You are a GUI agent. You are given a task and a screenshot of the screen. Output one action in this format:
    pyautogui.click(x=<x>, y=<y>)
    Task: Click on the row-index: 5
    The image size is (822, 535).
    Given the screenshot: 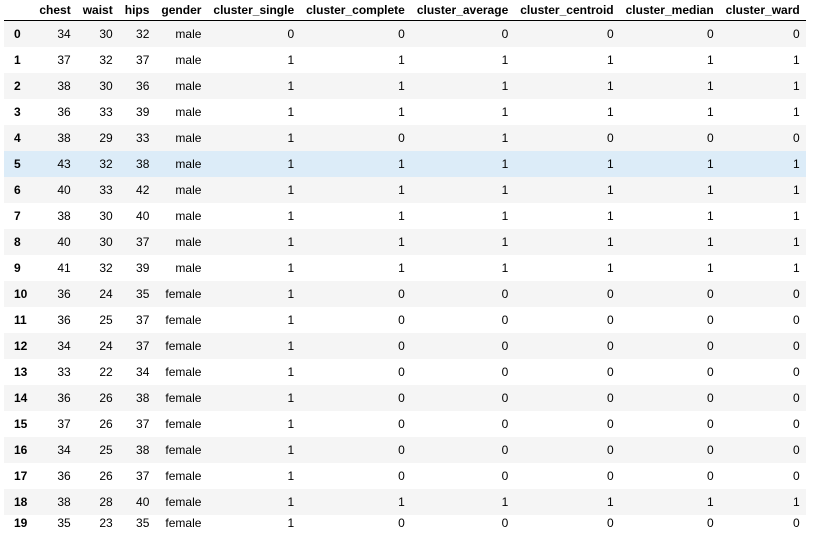 What is the action you would take?
    pyautogui.click(x=17, y=164)
    